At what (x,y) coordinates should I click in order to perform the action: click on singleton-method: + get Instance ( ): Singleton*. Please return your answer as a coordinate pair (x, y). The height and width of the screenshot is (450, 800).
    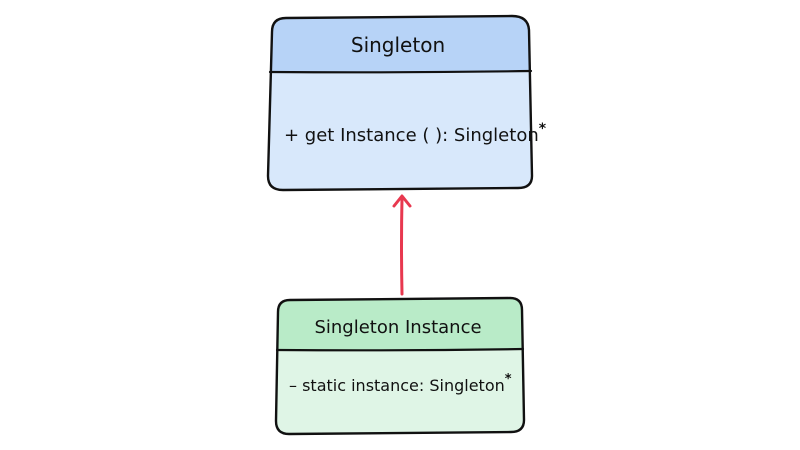
    Looking at the image, I should click on (415, 133).